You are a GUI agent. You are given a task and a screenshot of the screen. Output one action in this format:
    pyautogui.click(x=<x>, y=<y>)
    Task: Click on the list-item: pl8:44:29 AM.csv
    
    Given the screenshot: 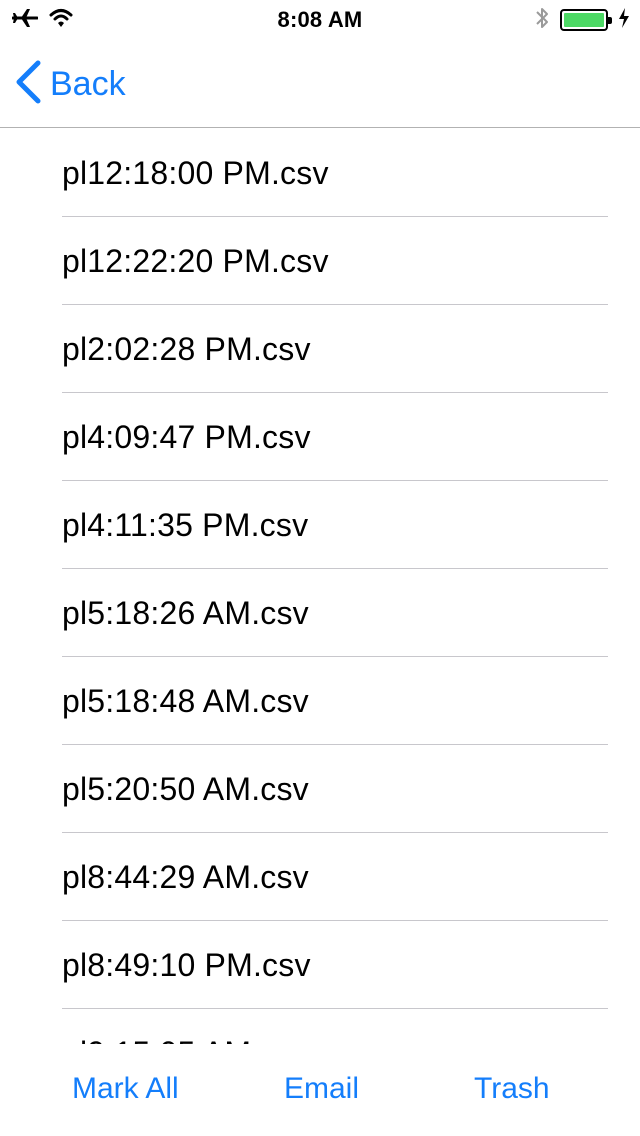 What is the action you would take?
    pyautogui.click(x=320, y=877)
    